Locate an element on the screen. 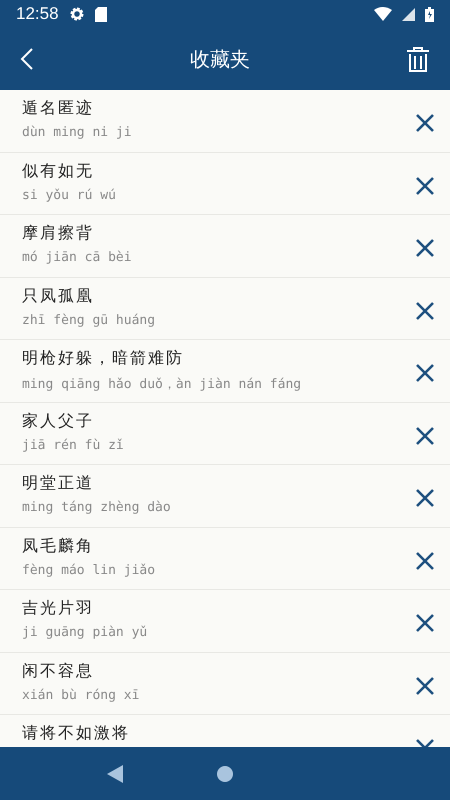 The image size is (450, 800). idiom-text: 家人父子 is located at coordinates (58, 421).